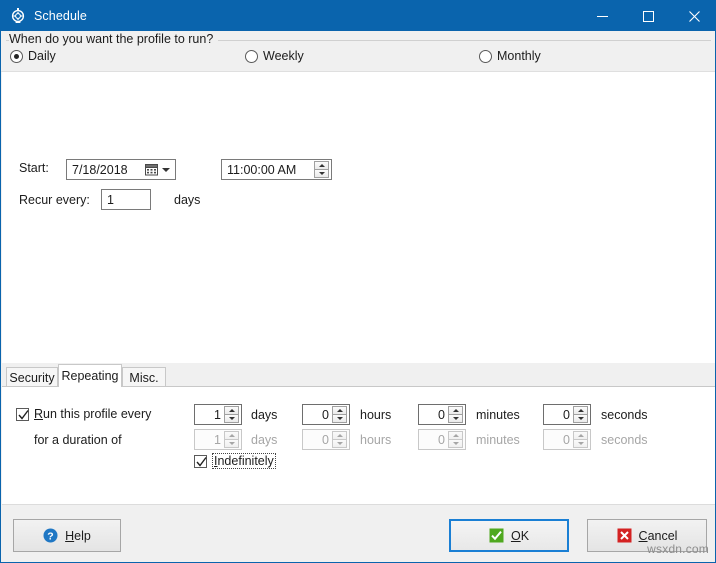 Image resolution: width=716 pixels, height=563 pixels. What do you see at coordinates (151, 169) in the screenshot?
I see `calendar-icon` at bounding box center [151, 169].